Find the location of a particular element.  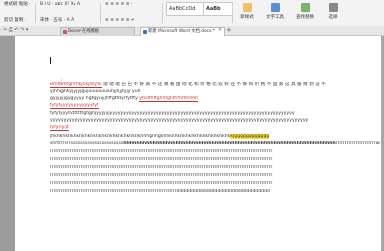

font-group: B I U · abc X² X₂ A 宋体 · 五号 · A A is located at coordinates (68, 13).